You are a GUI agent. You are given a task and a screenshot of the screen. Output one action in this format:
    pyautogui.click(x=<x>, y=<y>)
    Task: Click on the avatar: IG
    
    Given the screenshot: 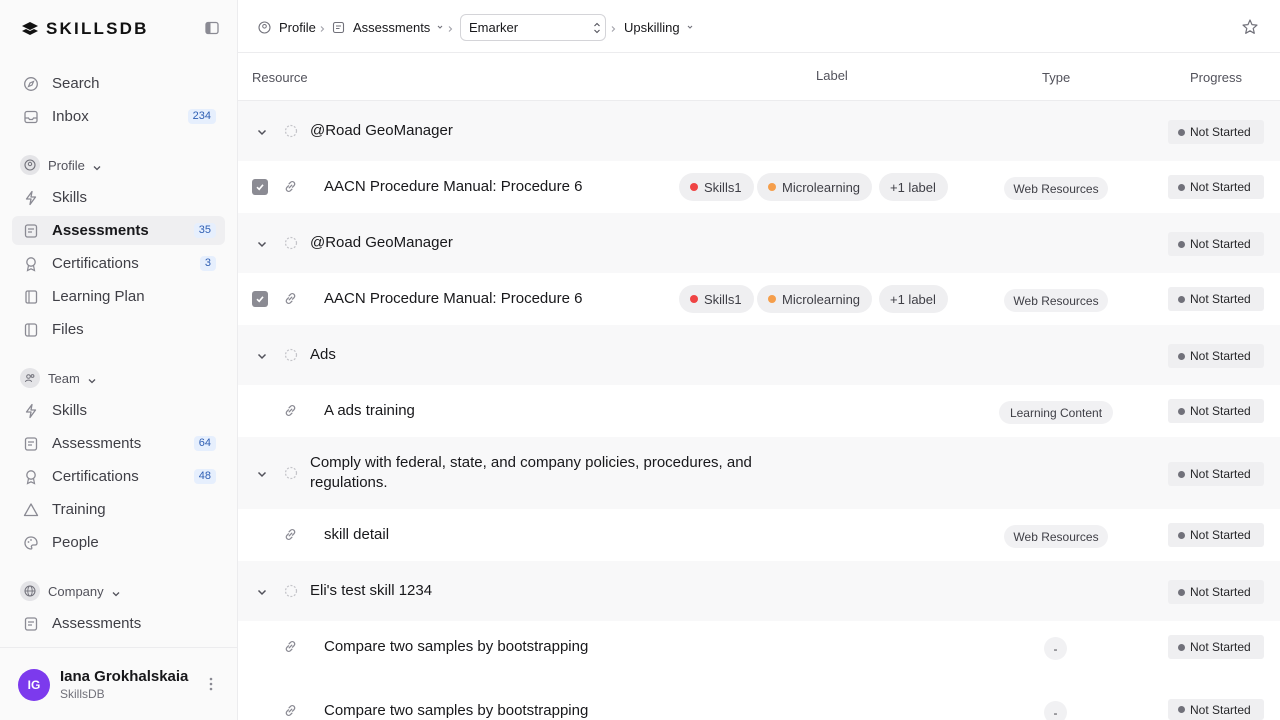 What is the action you would take?
    pyautogui.click(x=34, y=685)
    